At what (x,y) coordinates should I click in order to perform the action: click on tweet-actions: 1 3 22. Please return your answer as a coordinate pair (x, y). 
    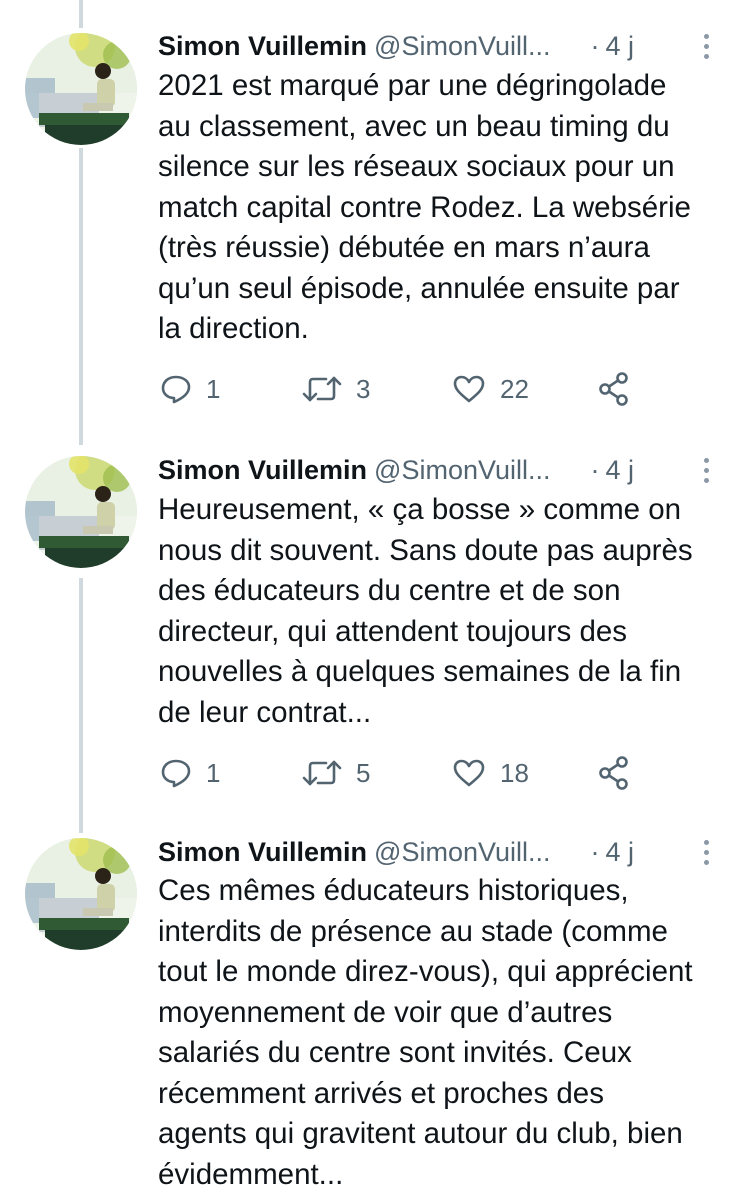
    Looking at the image, I should click on (398, 389).